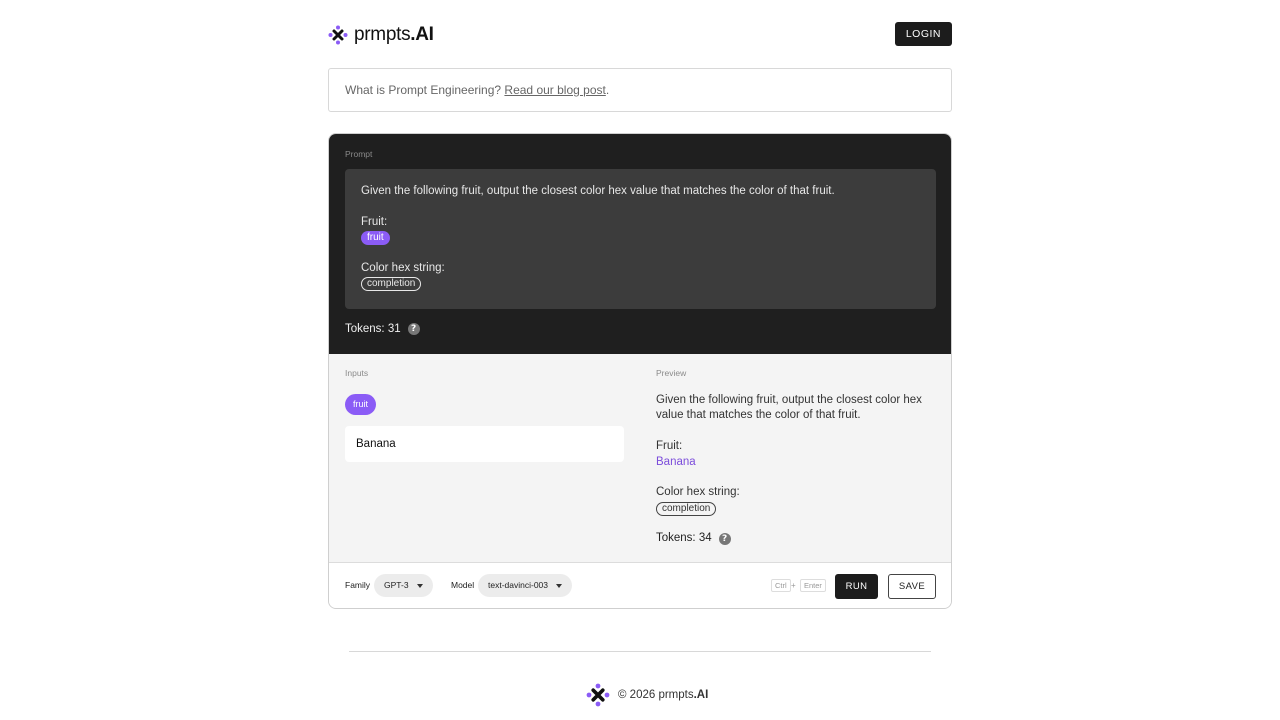  What do you see at coordinates (640, 651) in the screenshot?
I see `footer-divider` at bounding box center [640, 651].